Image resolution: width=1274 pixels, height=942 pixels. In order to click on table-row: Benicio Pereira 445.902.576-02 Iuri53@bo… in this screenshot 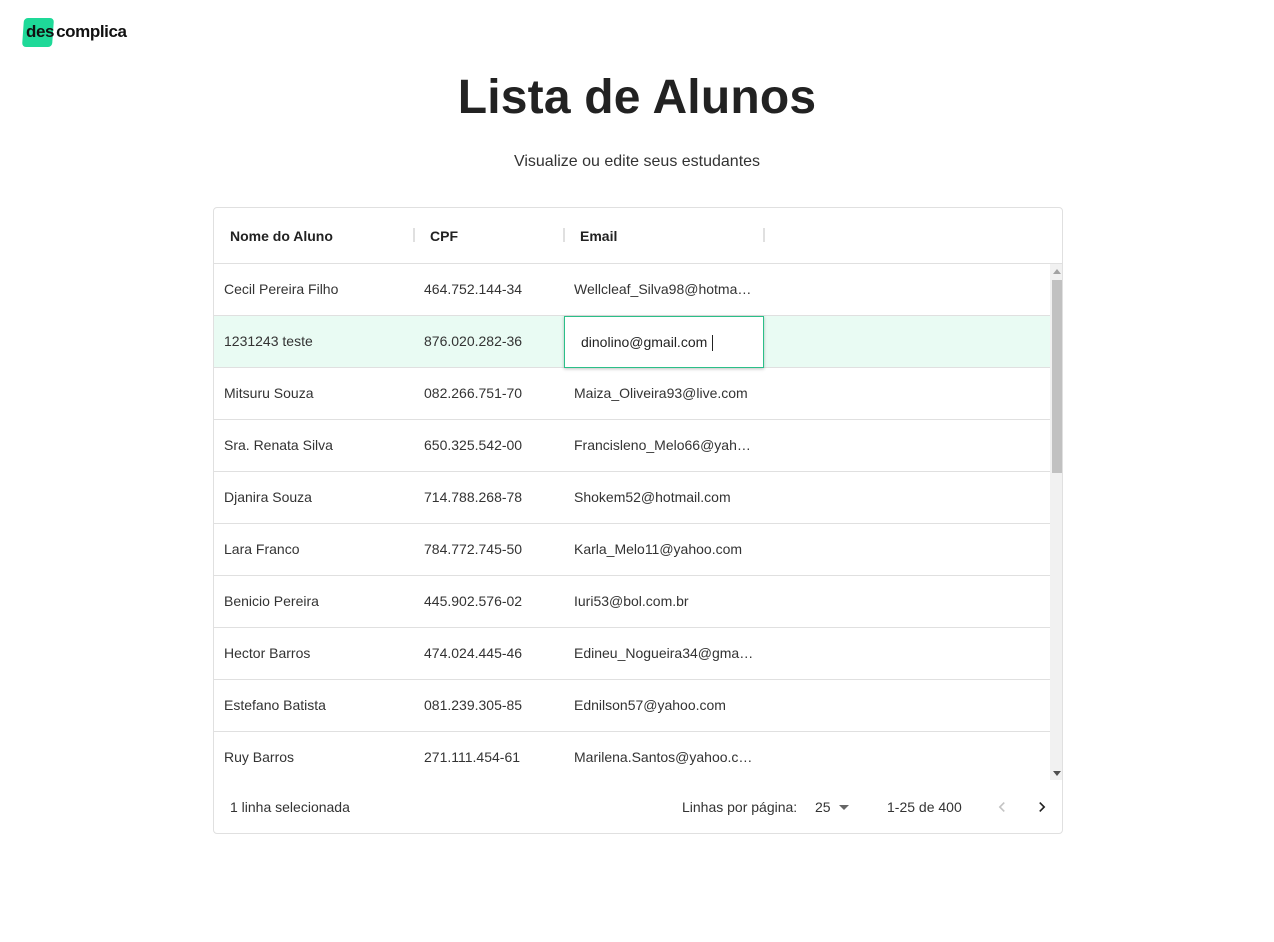, I will do `click(632, 602)`.